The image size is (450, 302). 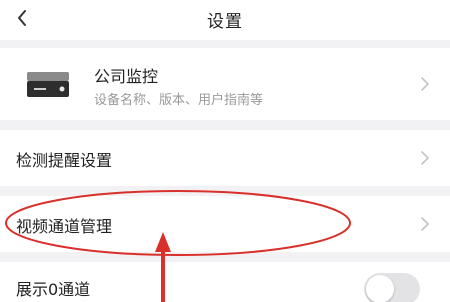 What do you see at coordinates (380, 288) in the screenshot?
I see `toggle-knob` at bounding box center [380, 288].